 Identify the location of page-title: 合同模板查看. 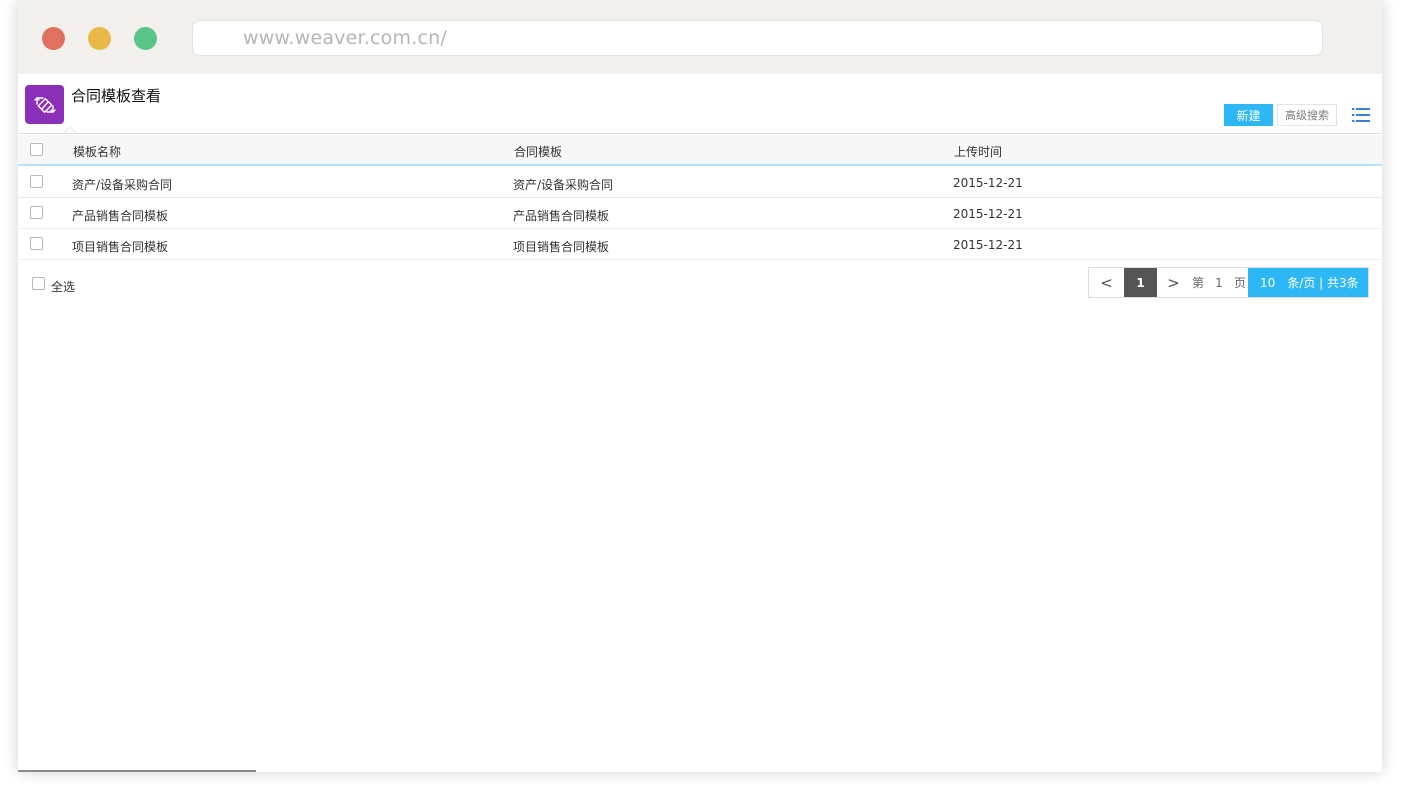
(116, 96).